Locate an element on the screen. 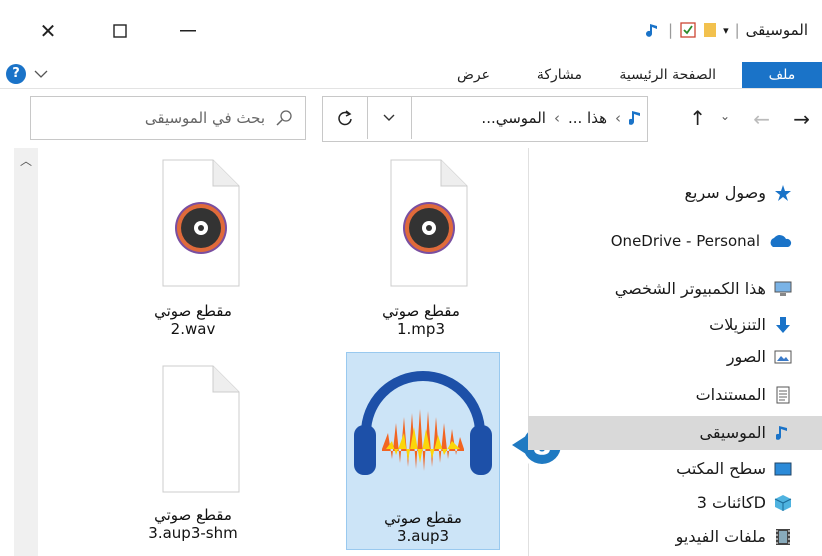  scroll-up-icon: ︿ is located at coordinates (26, 158).